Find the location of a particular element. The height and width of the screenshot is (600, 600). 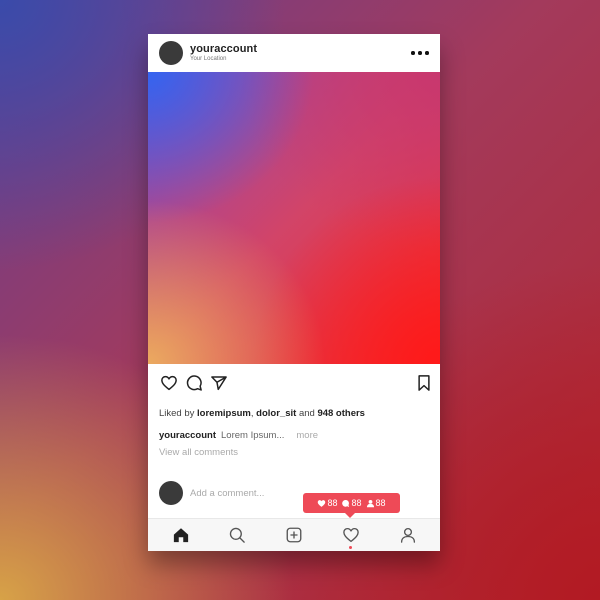

bottom-nav is located at coordinates (294, 534).